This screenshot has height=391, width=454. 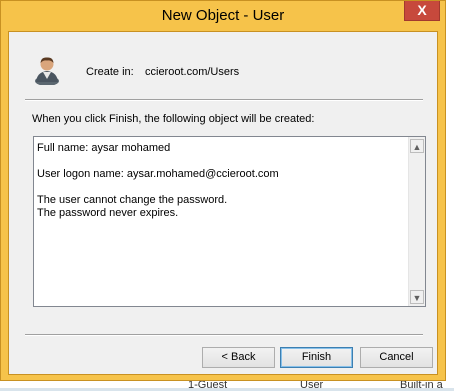 I want to click on scroll-down-button: ▼, so click(x=417, y=297).